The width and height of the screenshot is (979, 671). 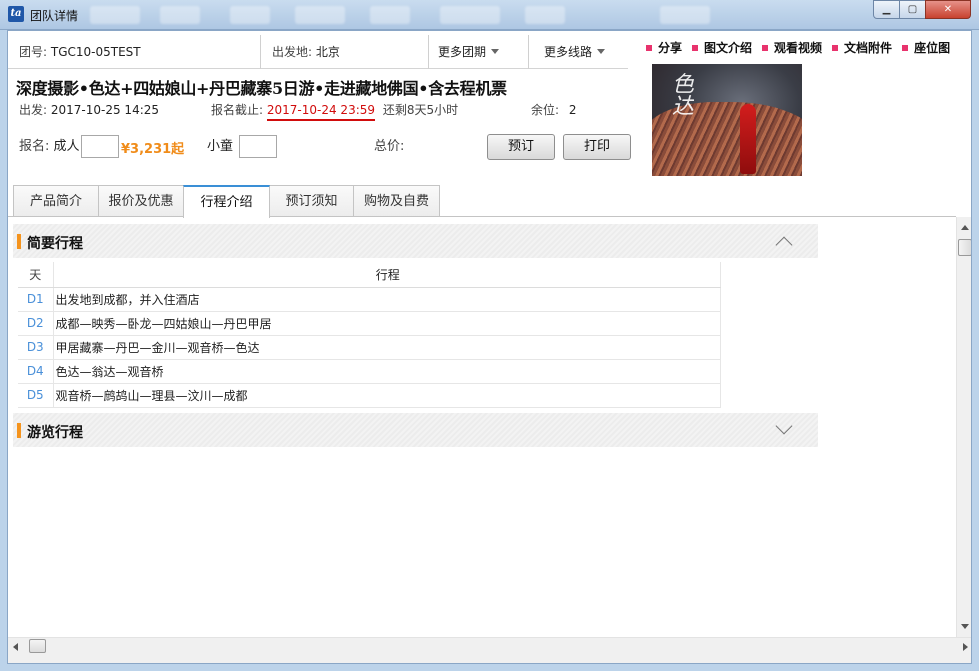 I want to click on table-row: D5 观音桥—鹧鸪山—理县—汶川—成都, so click(x=369, y=395).